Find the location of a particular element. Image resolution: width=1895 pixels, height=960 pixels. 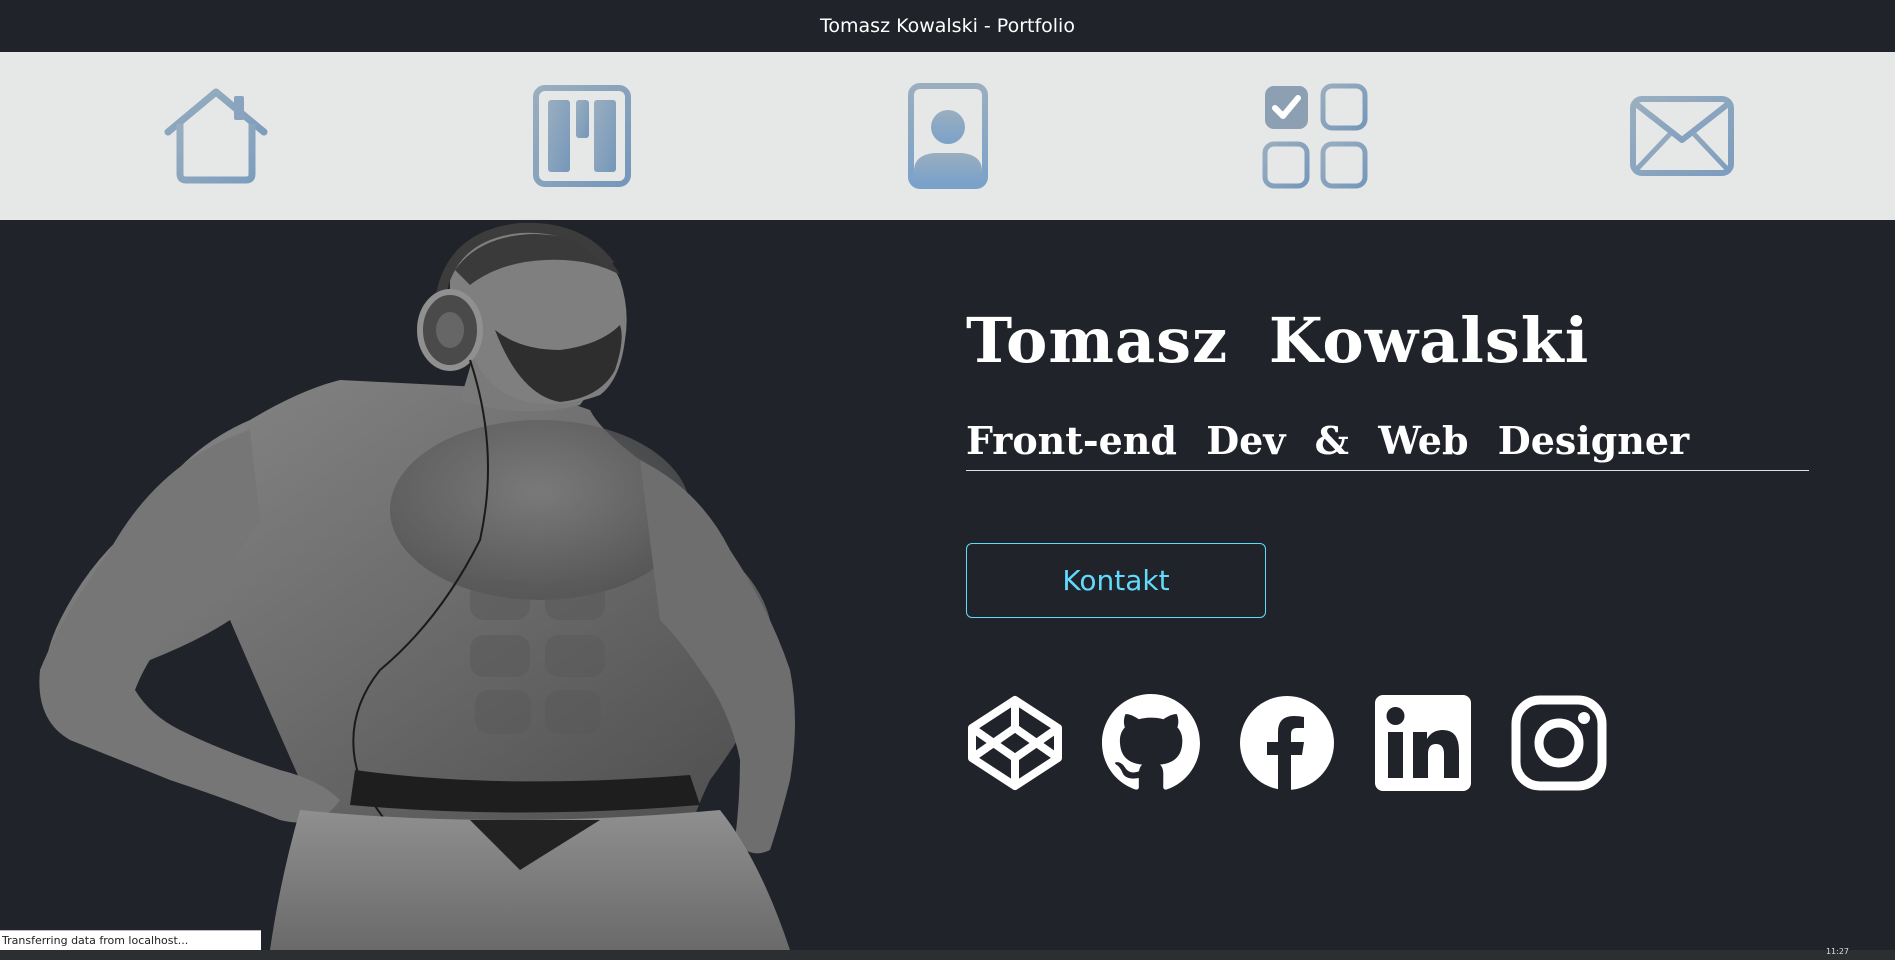

social-instagram-link is located at coordinates (1559, 743).